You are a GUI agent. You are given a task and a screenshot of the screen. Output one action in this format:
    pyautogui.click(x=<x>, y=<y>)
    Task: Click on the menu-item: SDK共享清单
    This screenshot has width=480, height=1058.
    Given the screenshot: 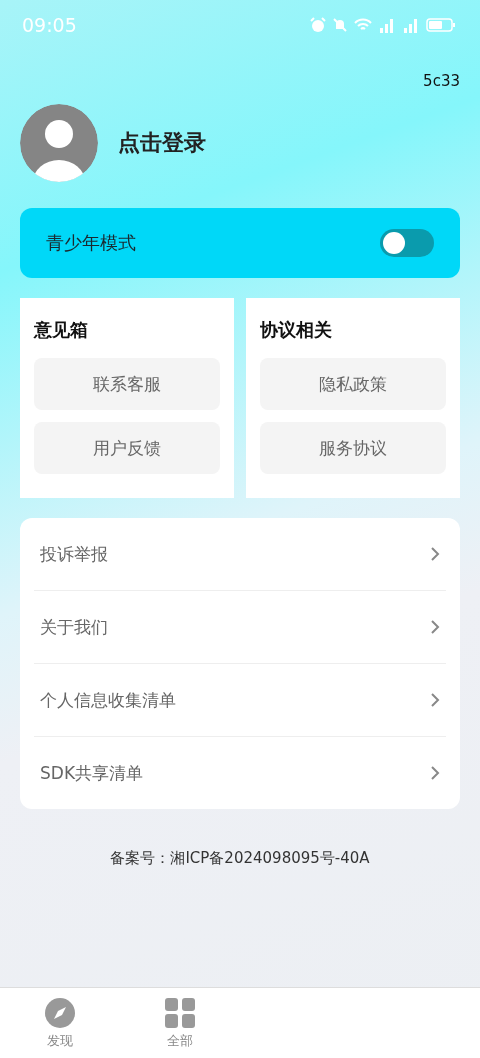 What is the action you would take?
    pyautogui.click(x=92, y=773)
    